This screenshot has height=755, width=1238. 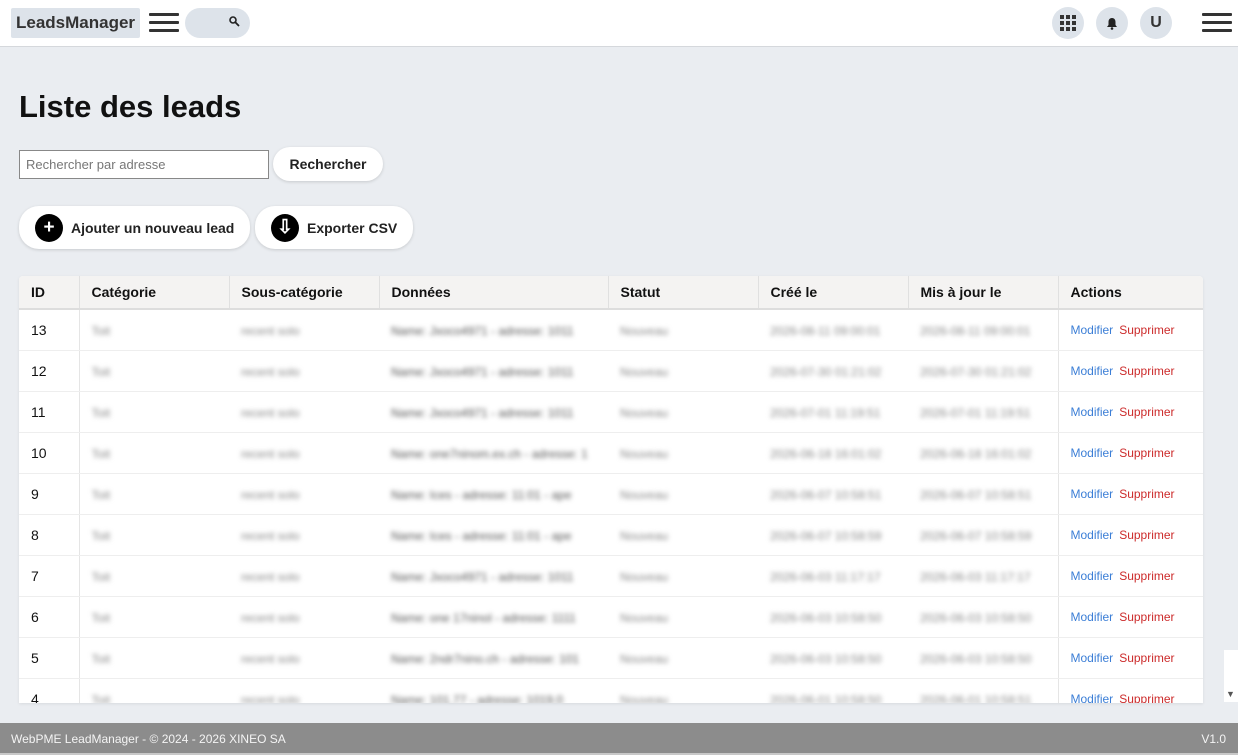 What do you see at coordinates (683, 293) in the screenshot?
I see `column-header-statut: Statut` at bounding box center [683, 293].